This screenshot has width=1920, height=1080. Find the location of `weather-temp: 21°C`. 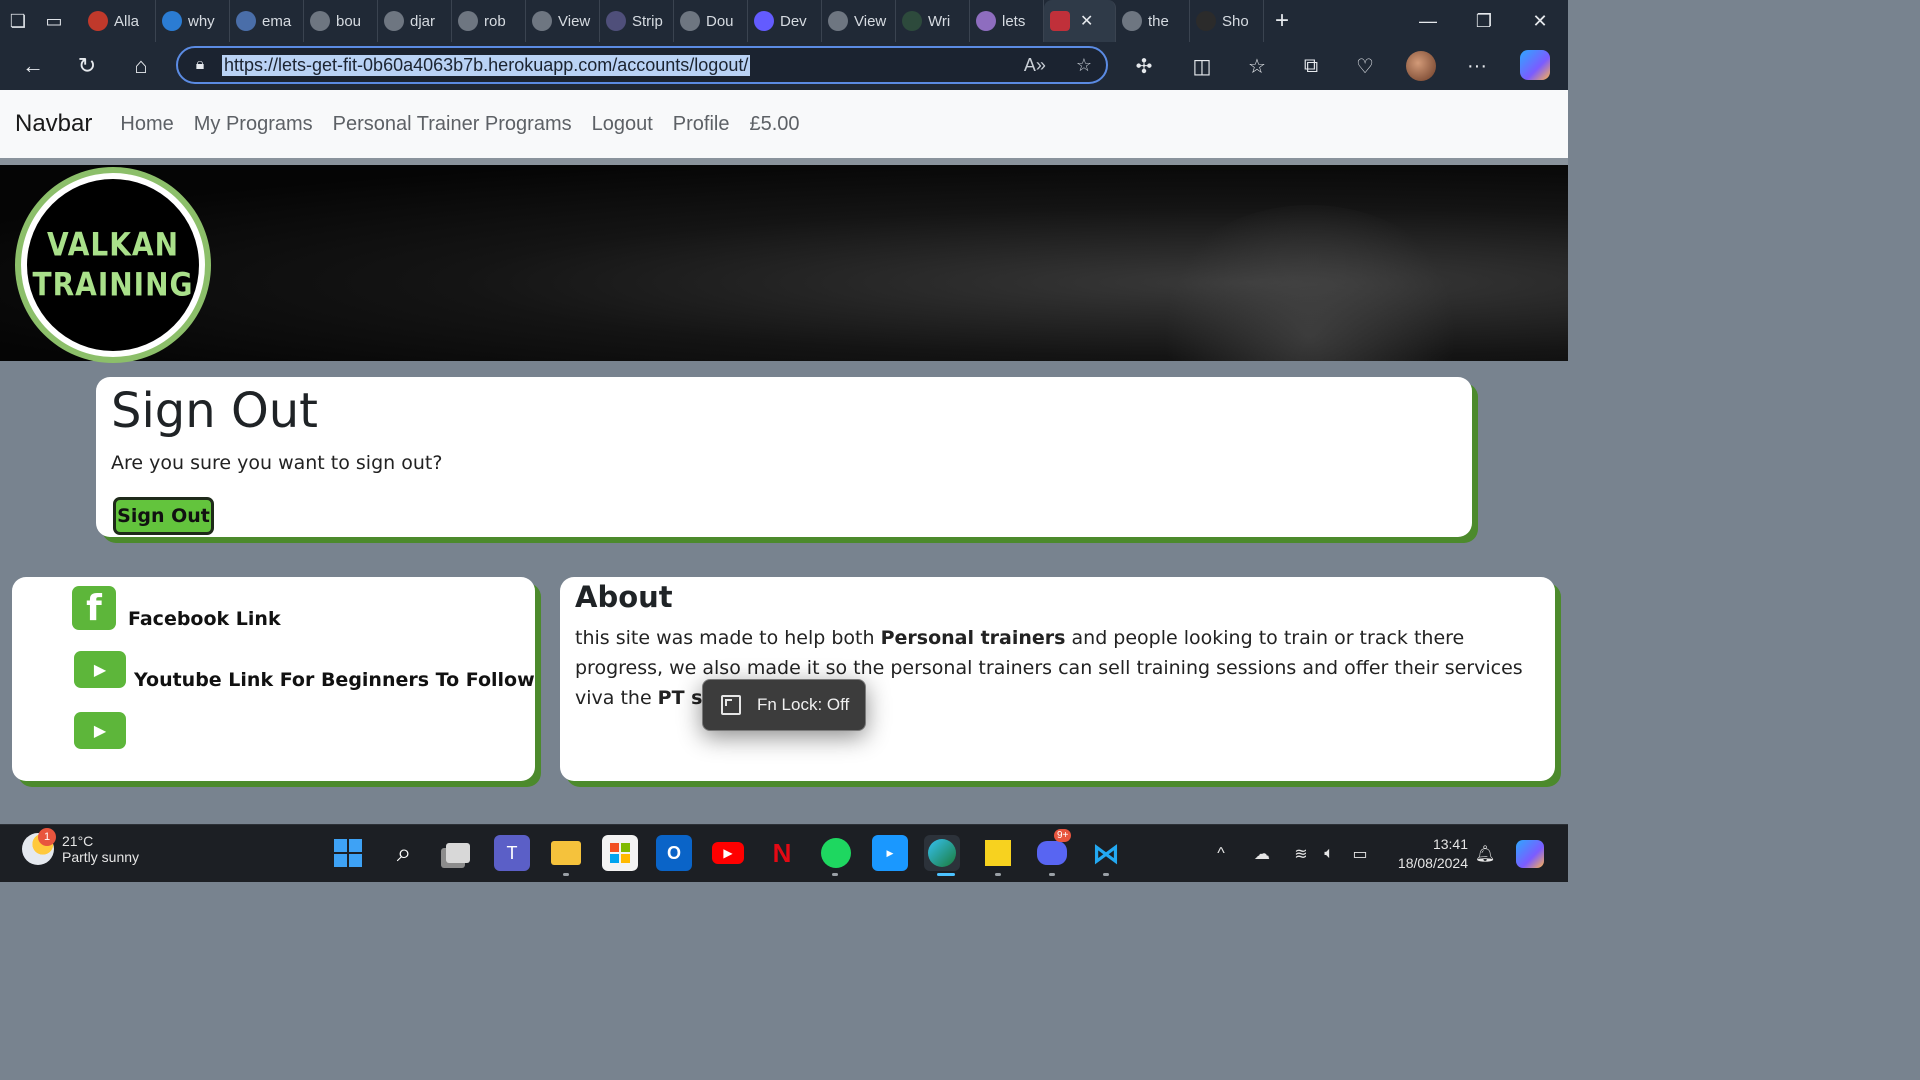

weather-temp: 21°C is located at coordinates (78, 841).